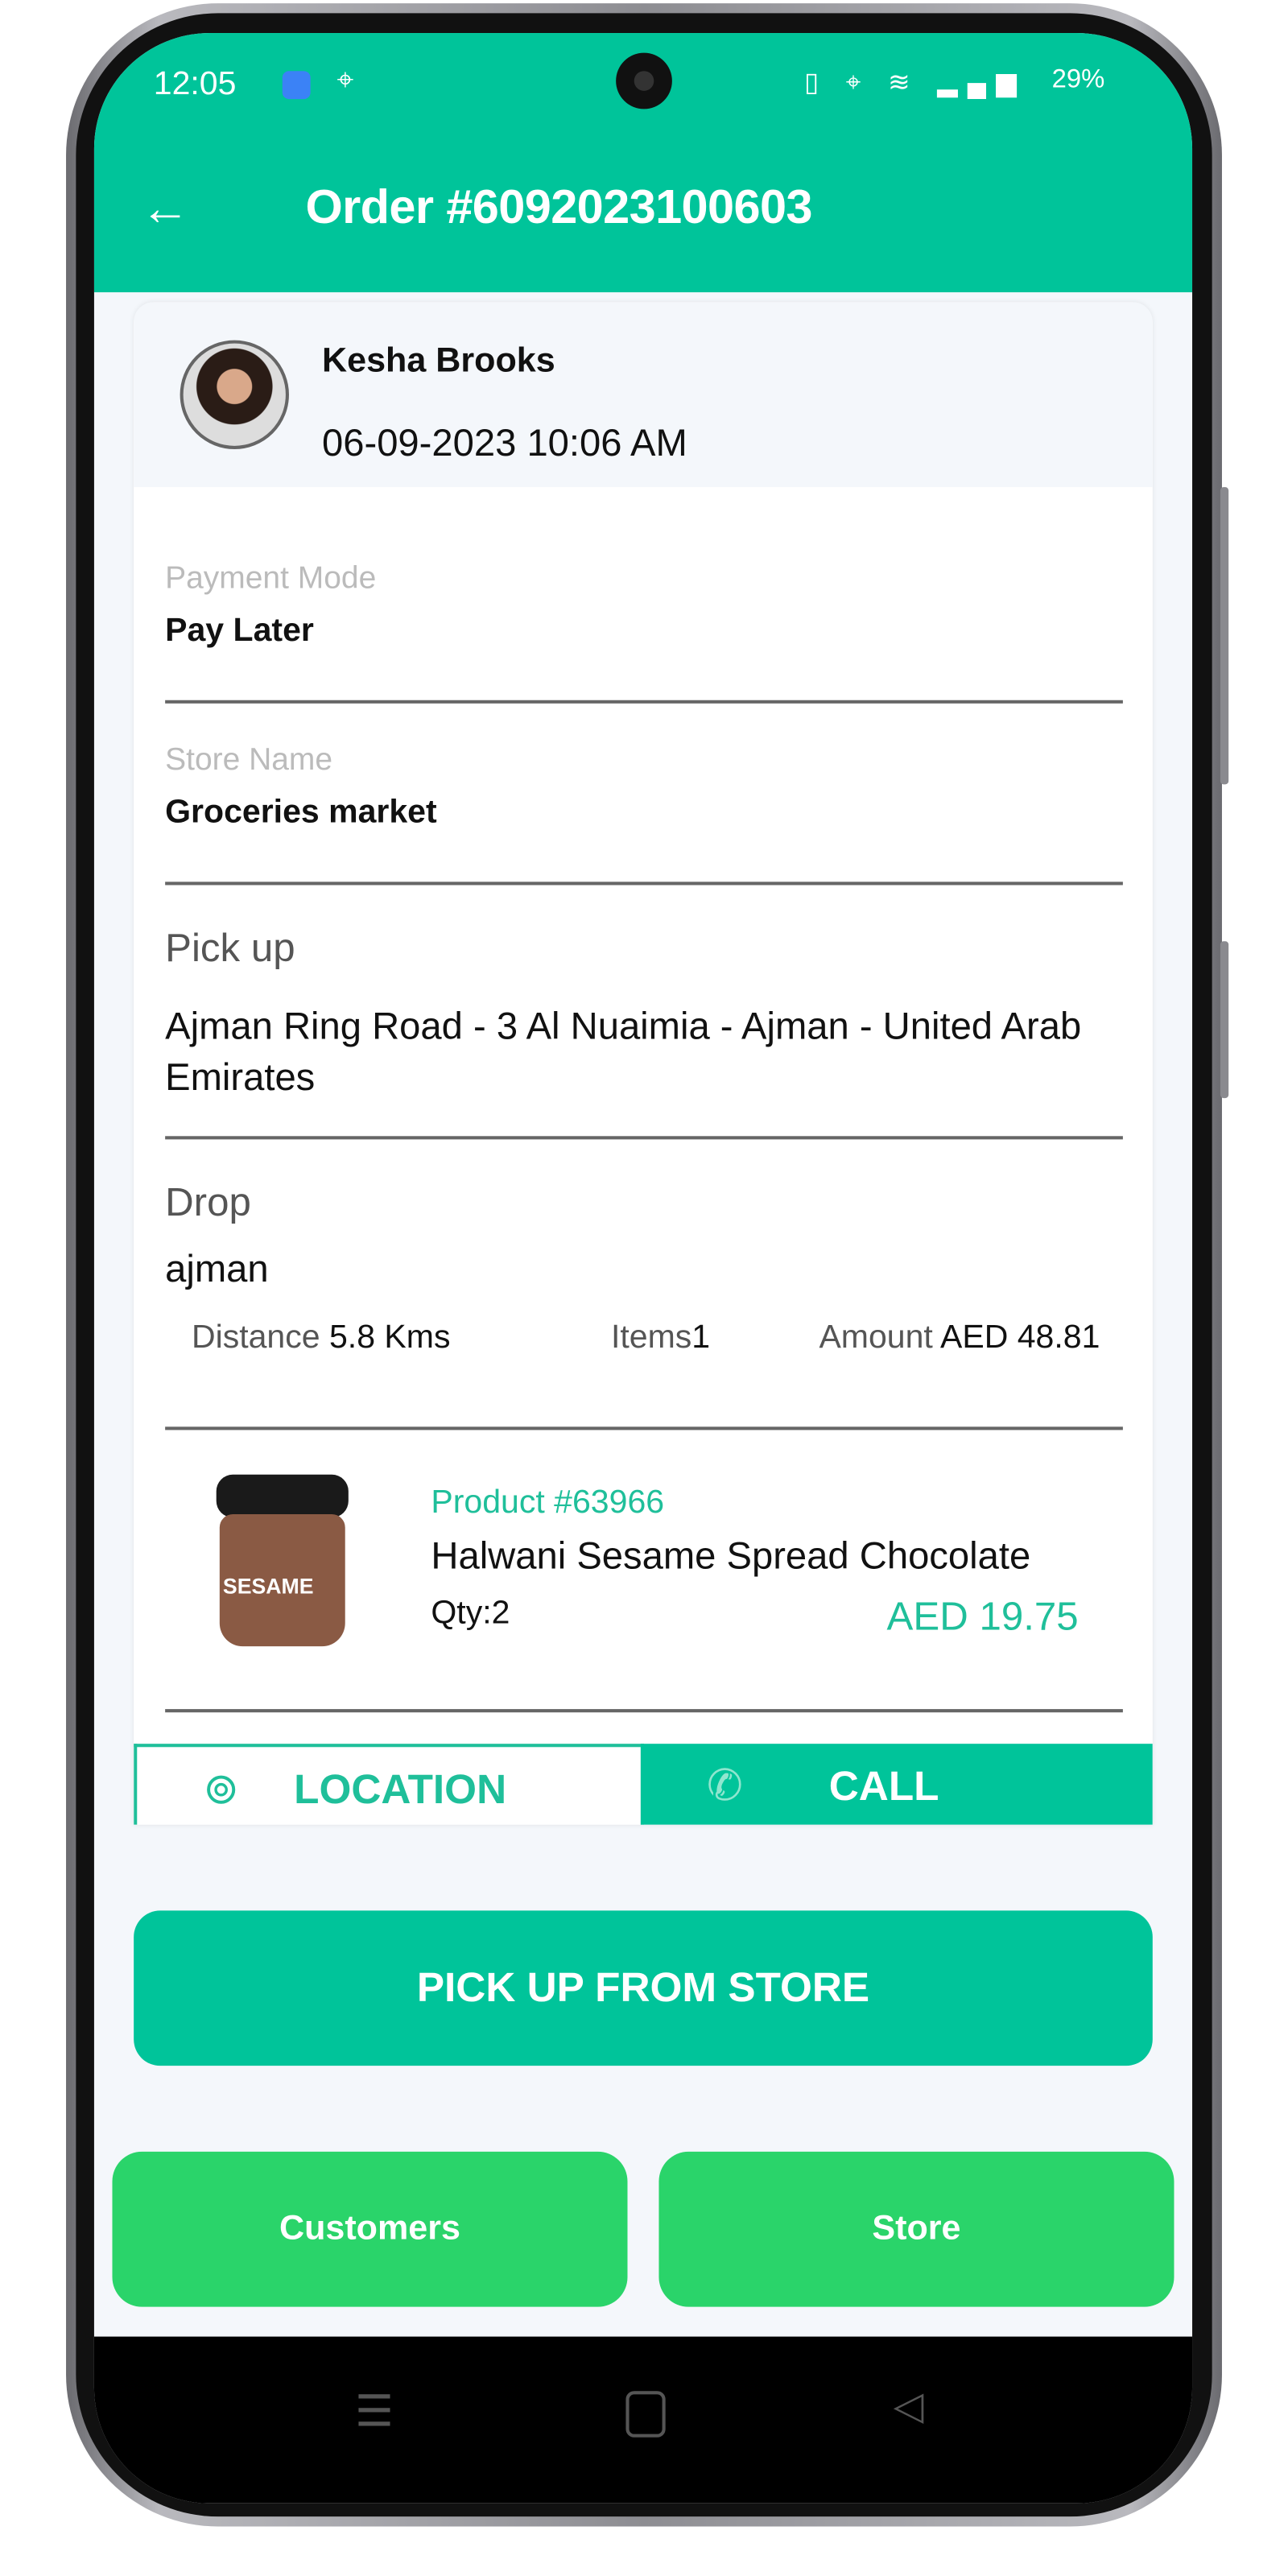 The height and width of the screenshot is (2576, 1288). I want to click on items-stat: Items1, so click(660, 1338).